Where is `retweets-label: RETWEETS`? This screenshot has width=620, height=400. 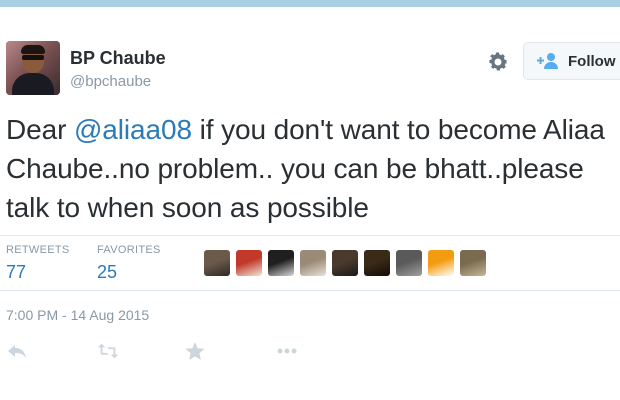 retweets-label: RETWEETS is located at coordinates (38, 250).